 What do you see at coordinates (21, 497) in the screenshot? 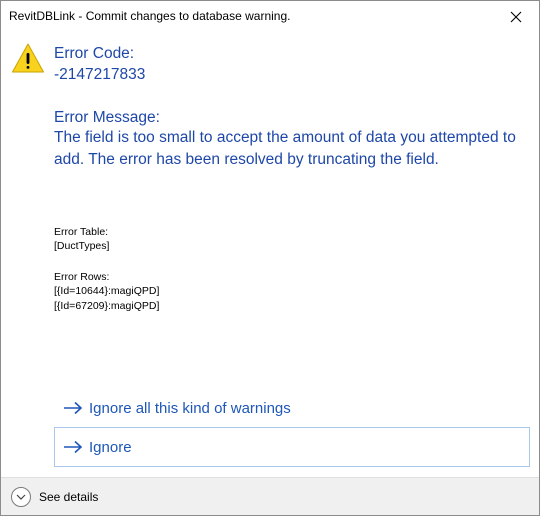
I see `chevron-down-icon` at bounding box center [21, 497].